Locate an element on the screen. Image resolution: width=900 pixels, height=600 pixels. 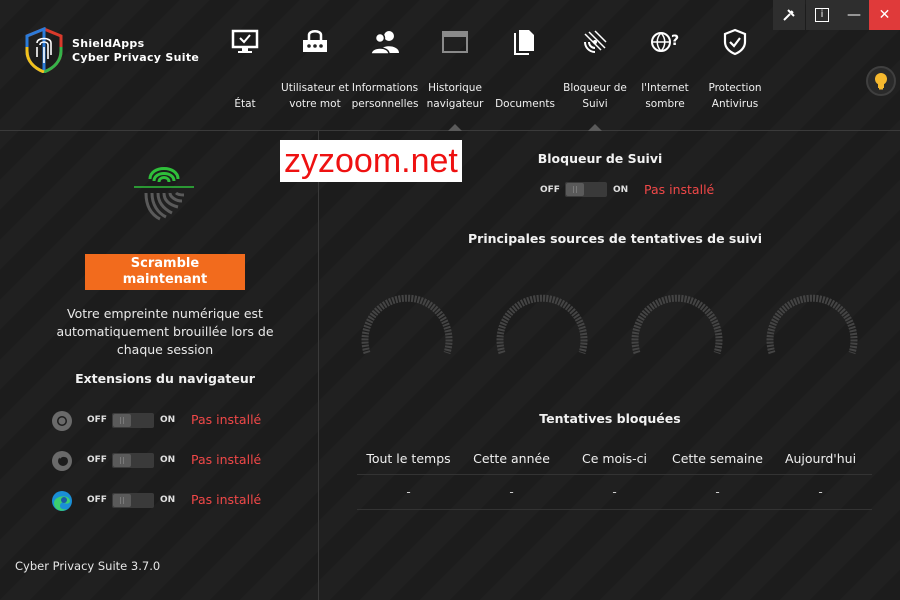
firefox-extension-toggle is located at coordinates (133, 460).